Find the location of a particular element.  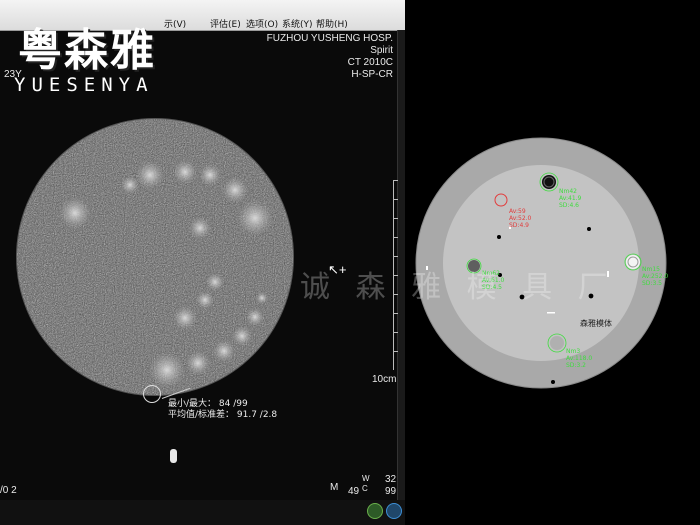

hospital-name: FUZHOU YUSHENG HOSP. is located at coordinates (329, 38).